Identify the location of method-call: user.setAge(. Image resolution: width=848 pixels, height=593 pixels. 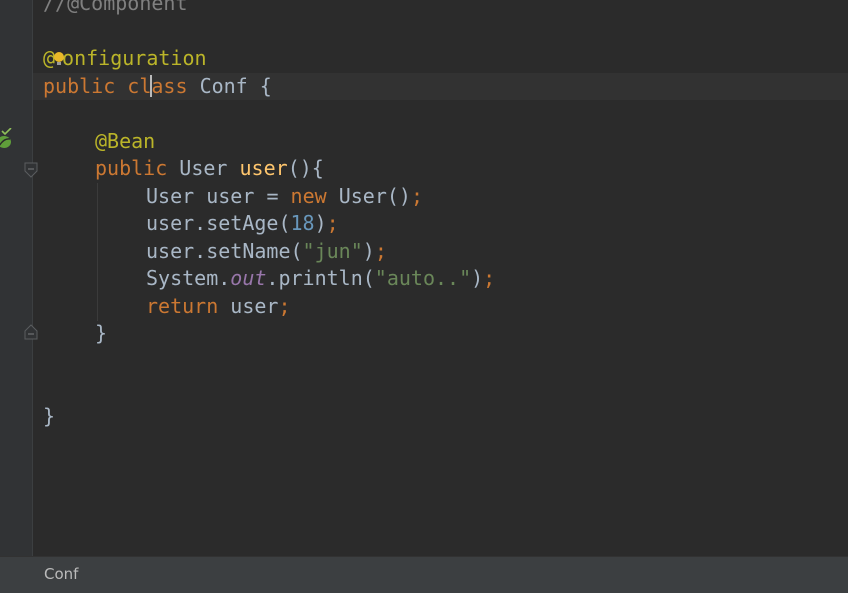
(218, 223).